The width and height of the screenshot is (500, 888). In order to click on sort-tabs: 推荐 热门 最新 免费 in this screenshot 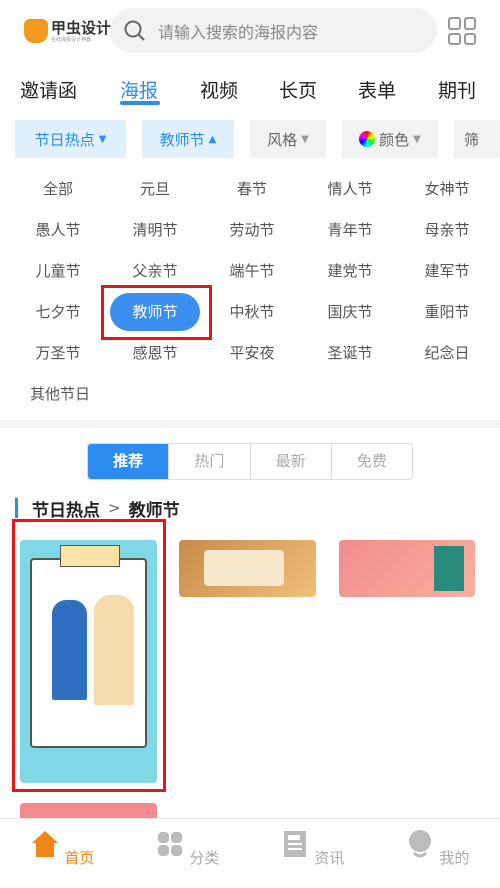, I will do `click(250, 461)`.